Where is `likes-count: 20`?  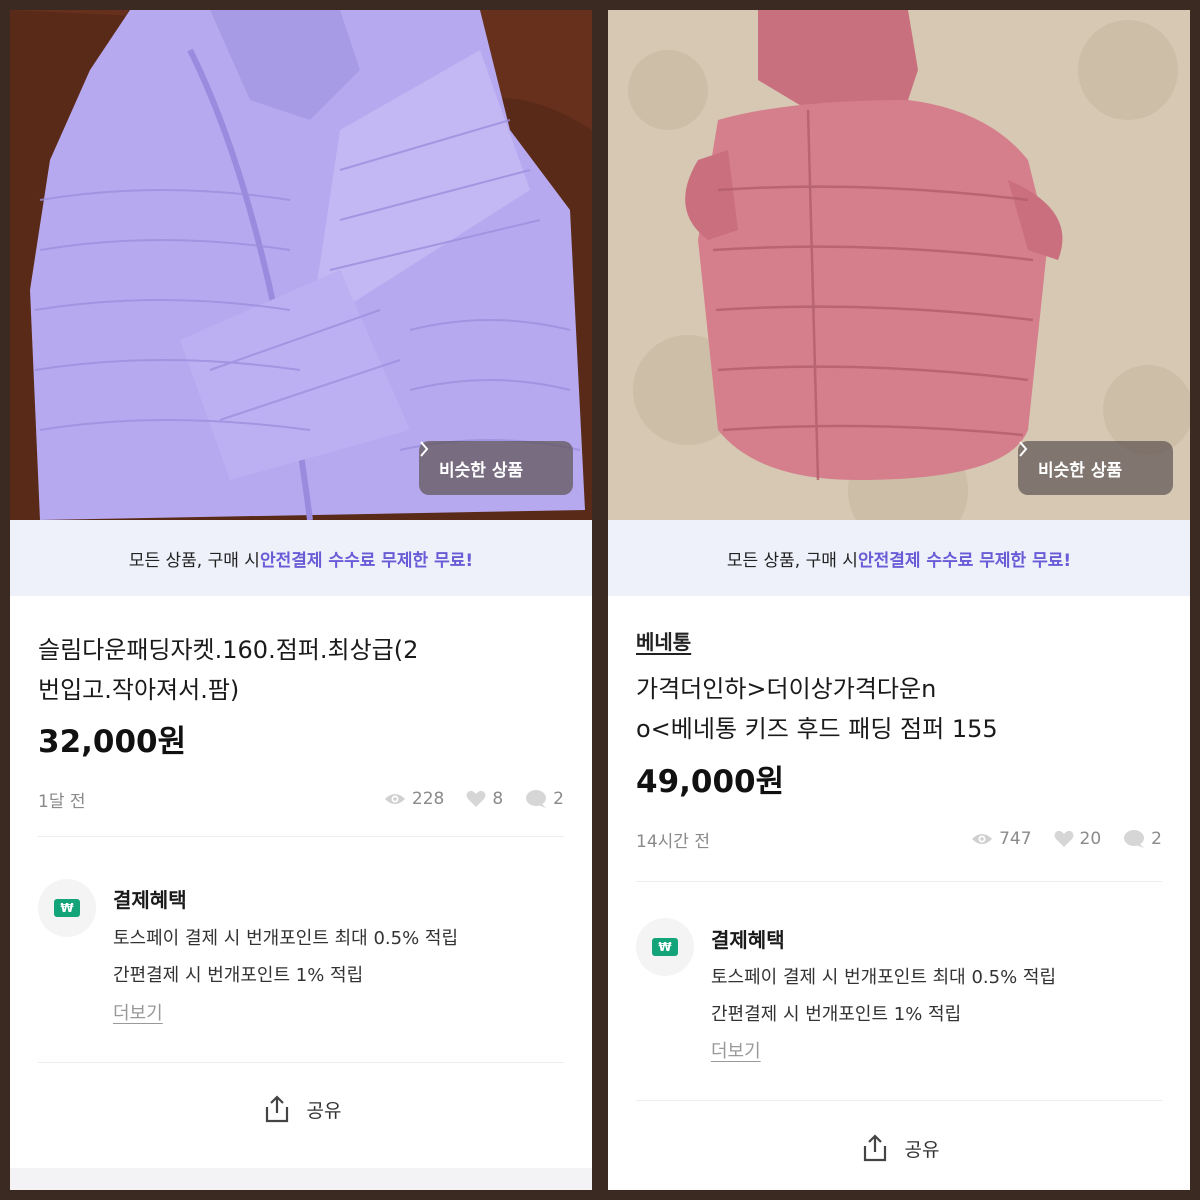 likes-count: 20 is located at coordinates (1090, 839).